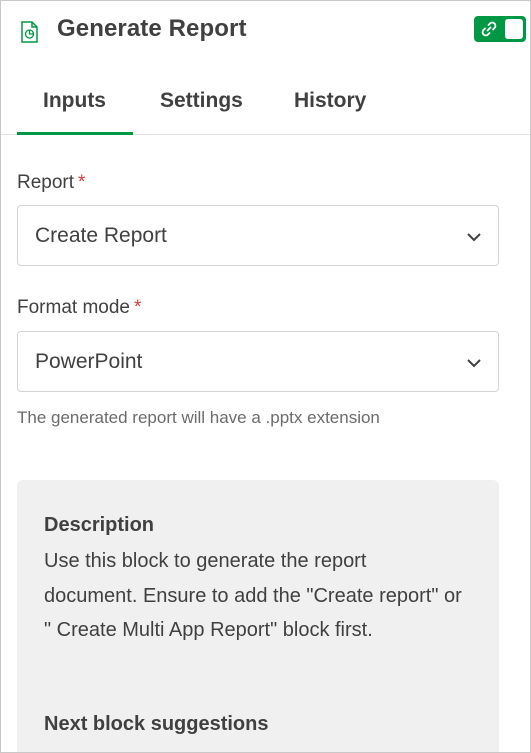 Image resolution: width=531 pixels, height=753 pixels. I want to click on tab-inputs: Inputs, so click(74, 101).